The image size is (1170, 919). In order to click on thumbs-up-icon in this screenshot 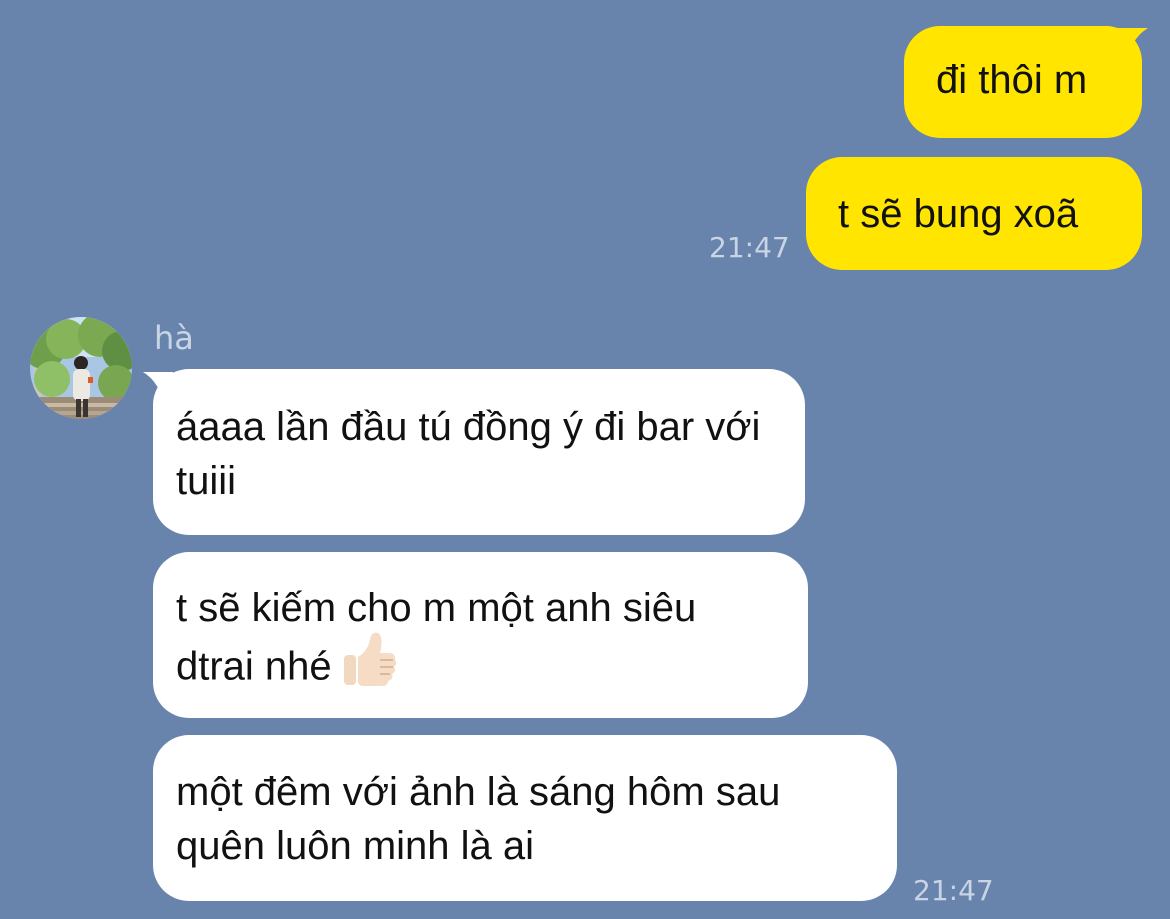, I will do `click(370, 666)`.